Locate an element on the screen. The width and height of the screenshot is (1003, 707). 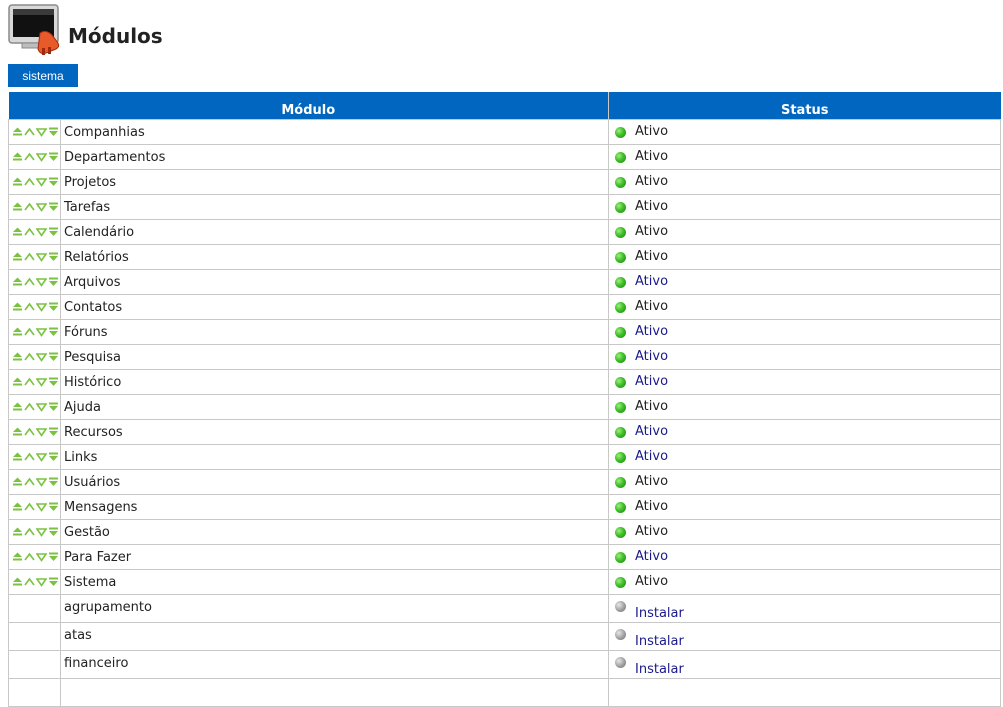
tab-sistema: sistema is located at coordinates (43, 75).